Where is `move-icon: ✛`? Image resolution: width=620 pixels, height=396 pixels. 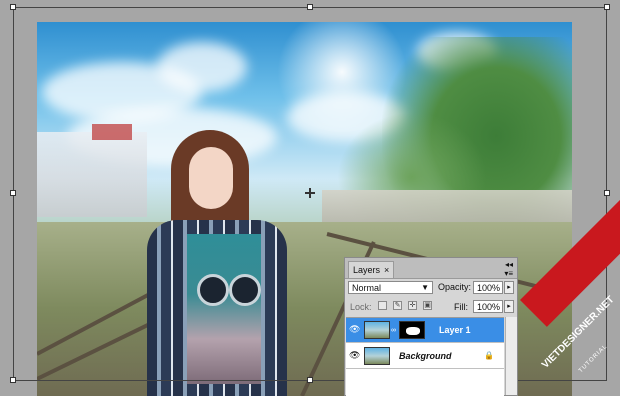 move-icon: ✛ is located at coordinates (412, 305).